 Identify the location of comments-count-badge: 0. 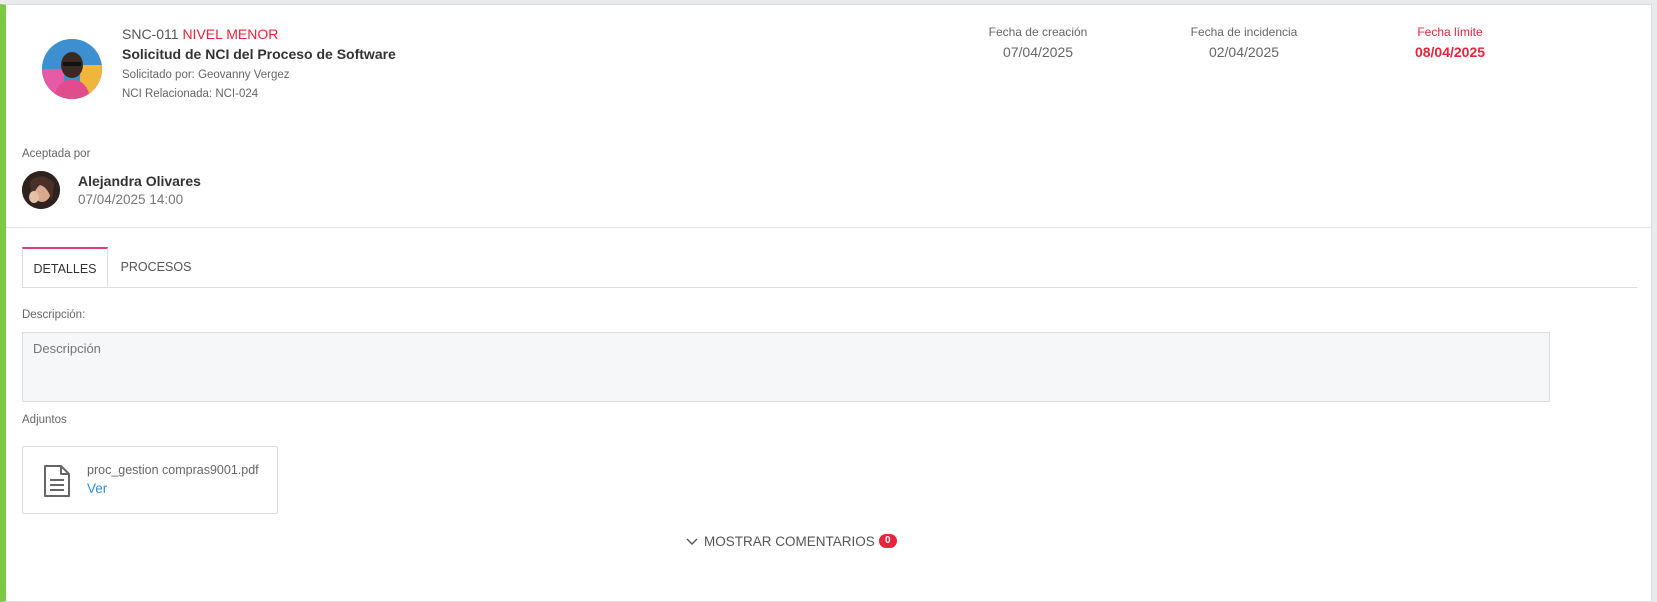
(887, 541).